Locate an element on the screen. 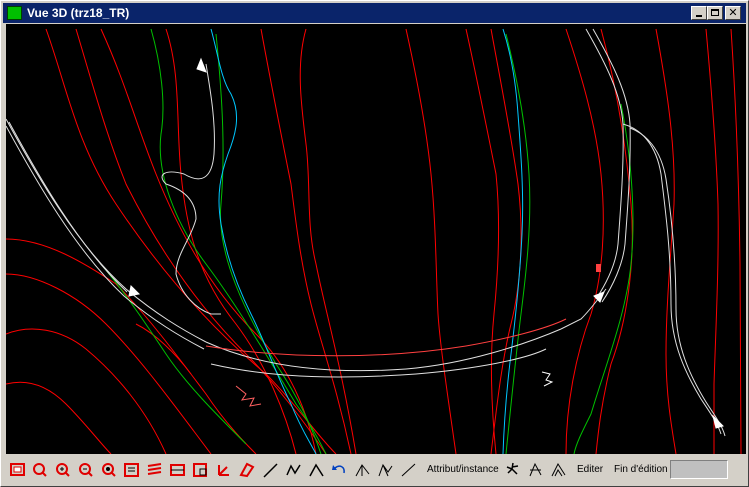 The width and height of the screenshot is (749, 487). line-icon is located at coordinates (270, 470).